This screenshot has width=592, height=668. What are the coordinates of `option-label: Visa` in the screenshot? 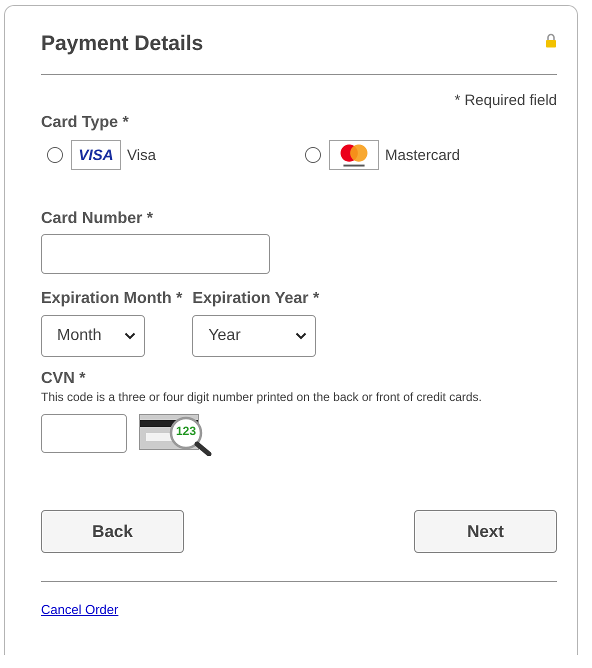 It's located at (141, 155).